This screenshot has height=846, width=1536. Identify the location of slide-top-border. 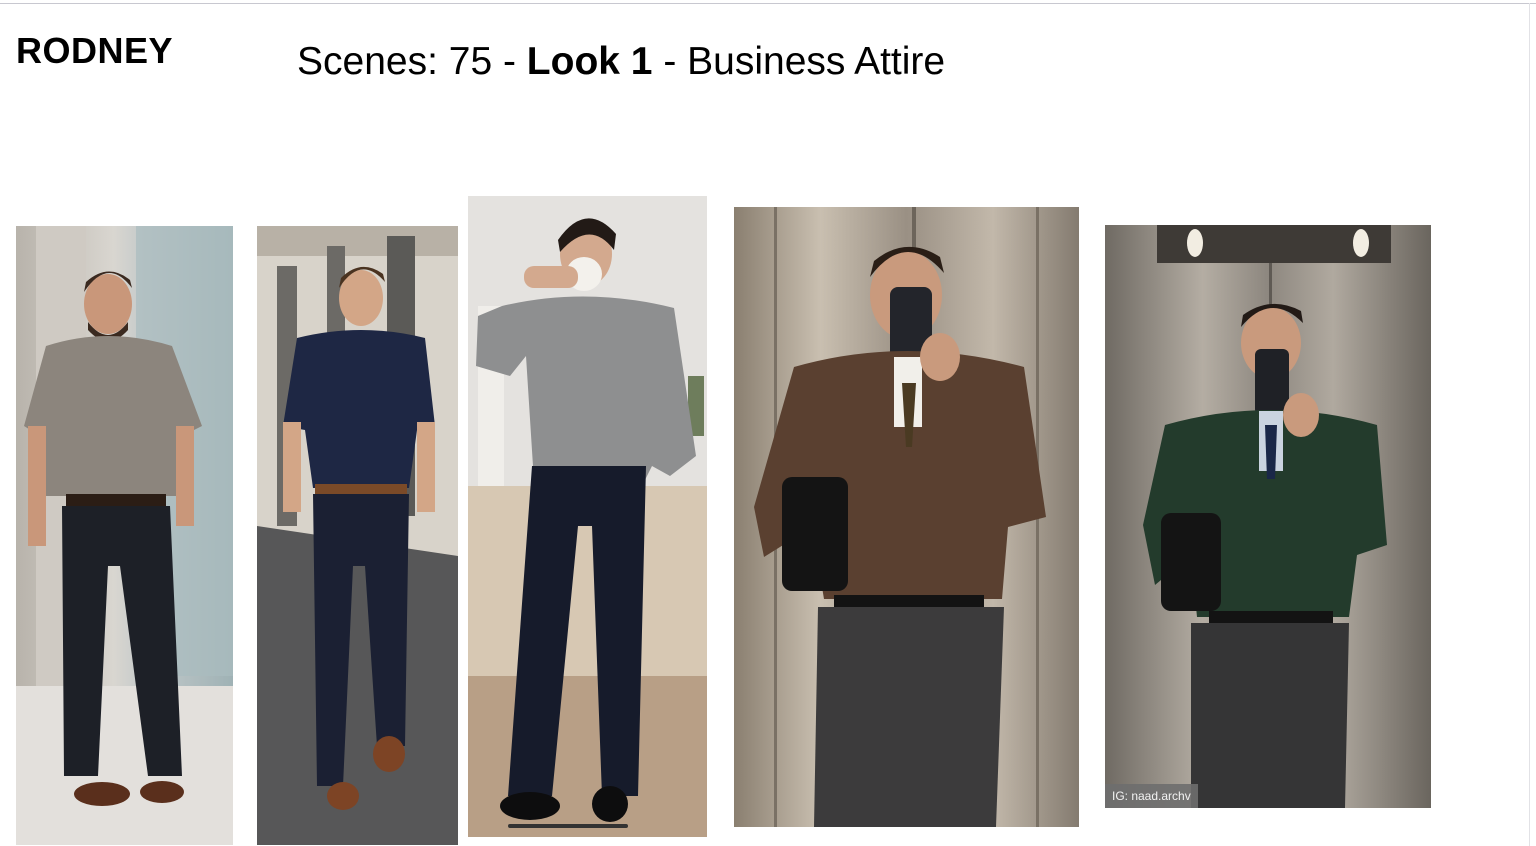
(768, 3).